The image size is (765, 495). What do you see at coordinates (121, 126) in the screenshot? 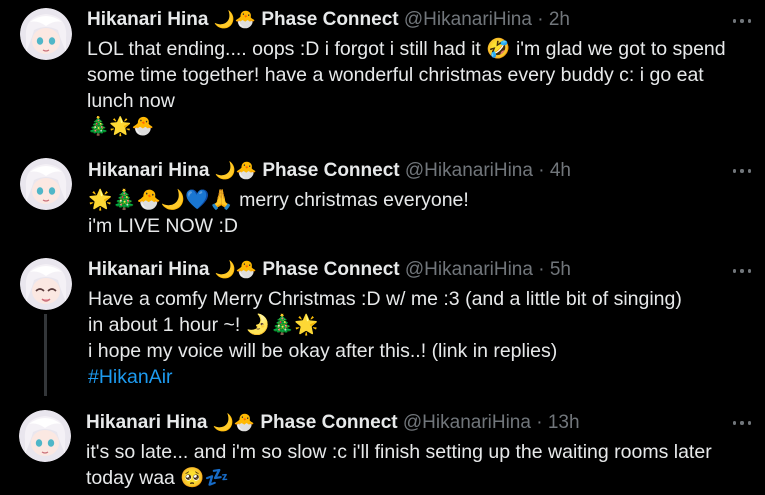
I see `tweet-emoji-line: 🎄🌟🐣` at bounding box center [121, 126].